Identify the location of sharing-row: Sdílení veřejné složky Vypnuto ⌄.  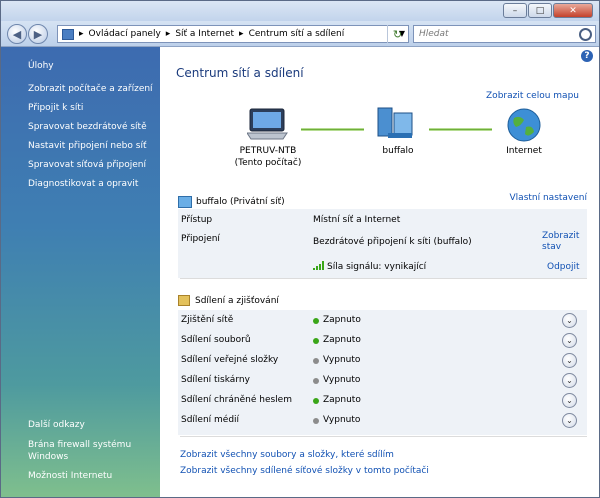
(382, 361).